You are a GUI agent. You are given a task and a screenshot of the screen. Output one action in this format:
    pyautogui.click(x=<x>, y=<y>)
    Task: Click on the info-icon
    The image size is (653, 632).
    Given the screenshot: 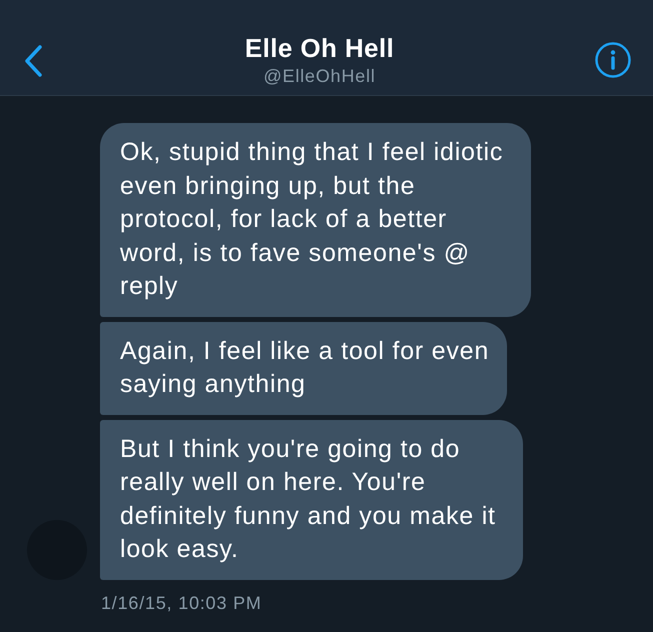 What is the action you would take?
    pyautogui.click(x=612, y=60)
    